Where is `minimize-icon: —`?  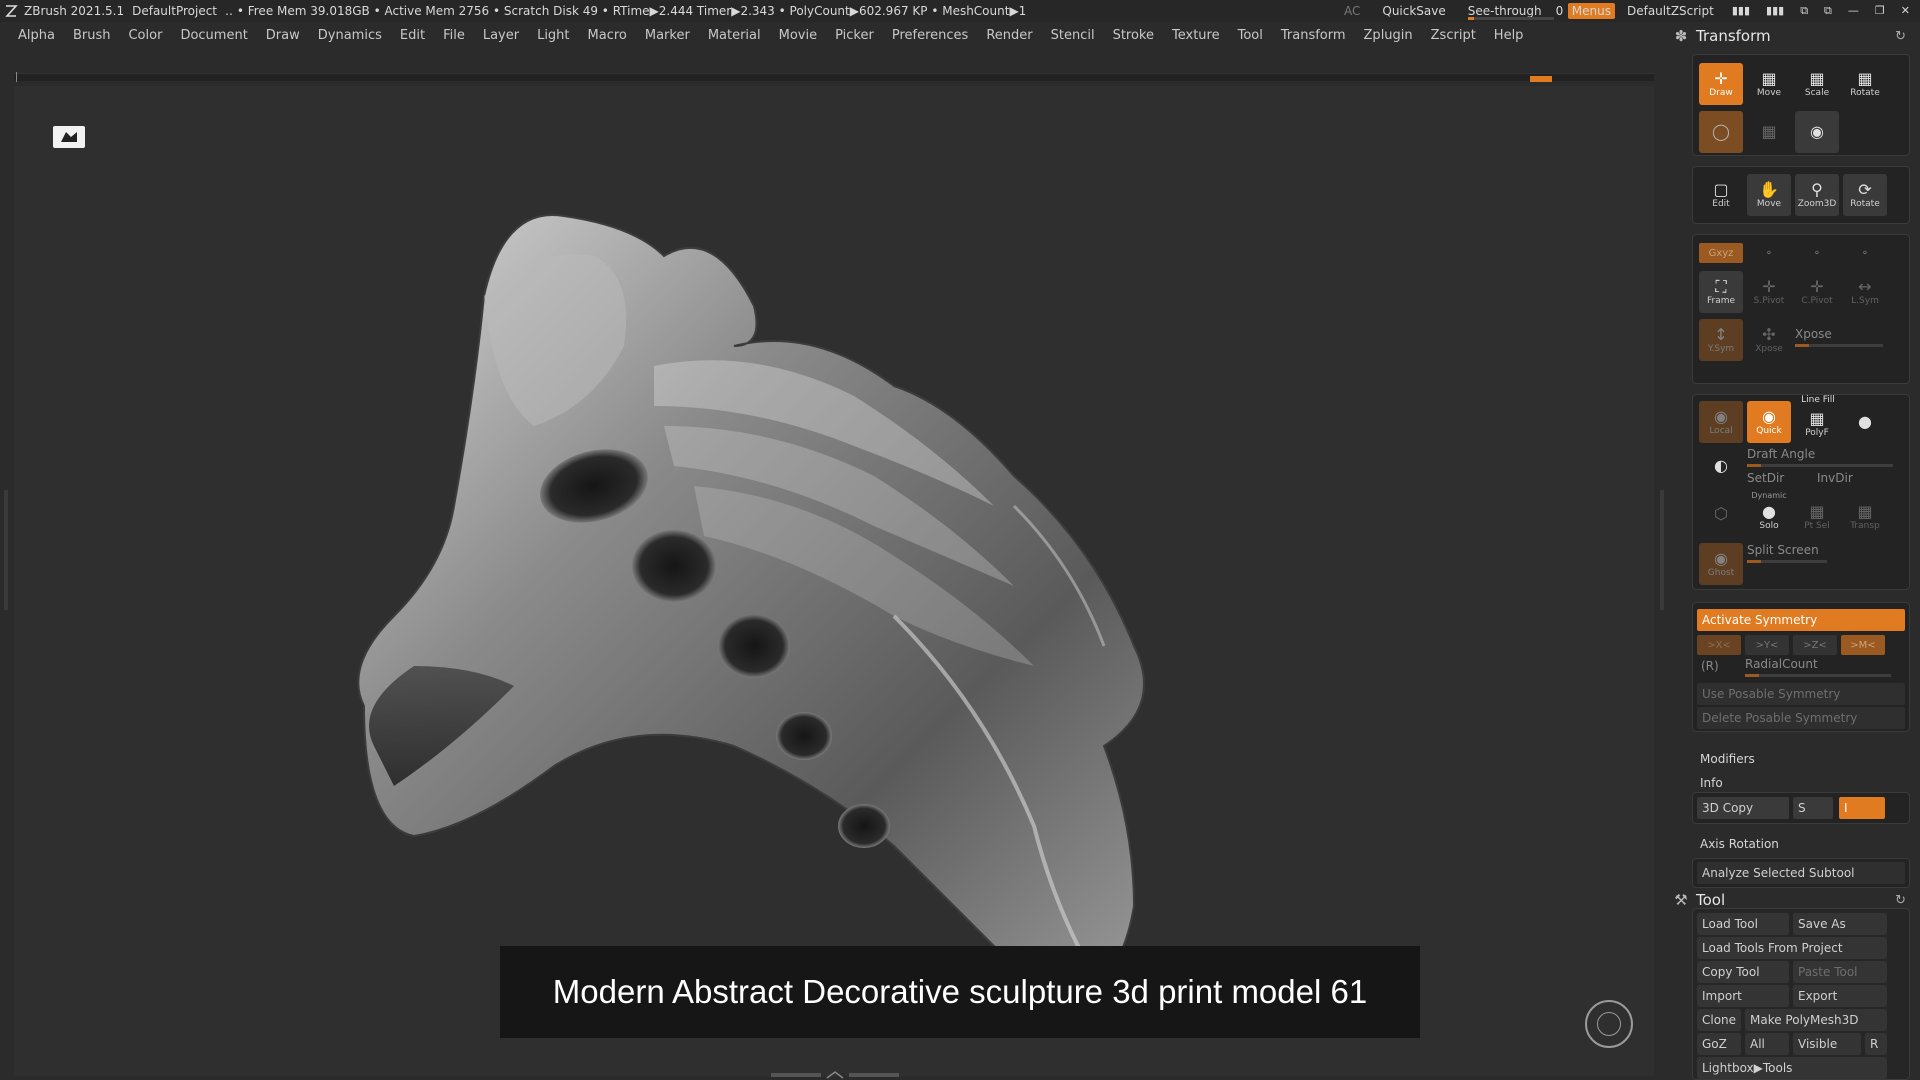 minimize-icon: — is located at coordinates (1853, 11).